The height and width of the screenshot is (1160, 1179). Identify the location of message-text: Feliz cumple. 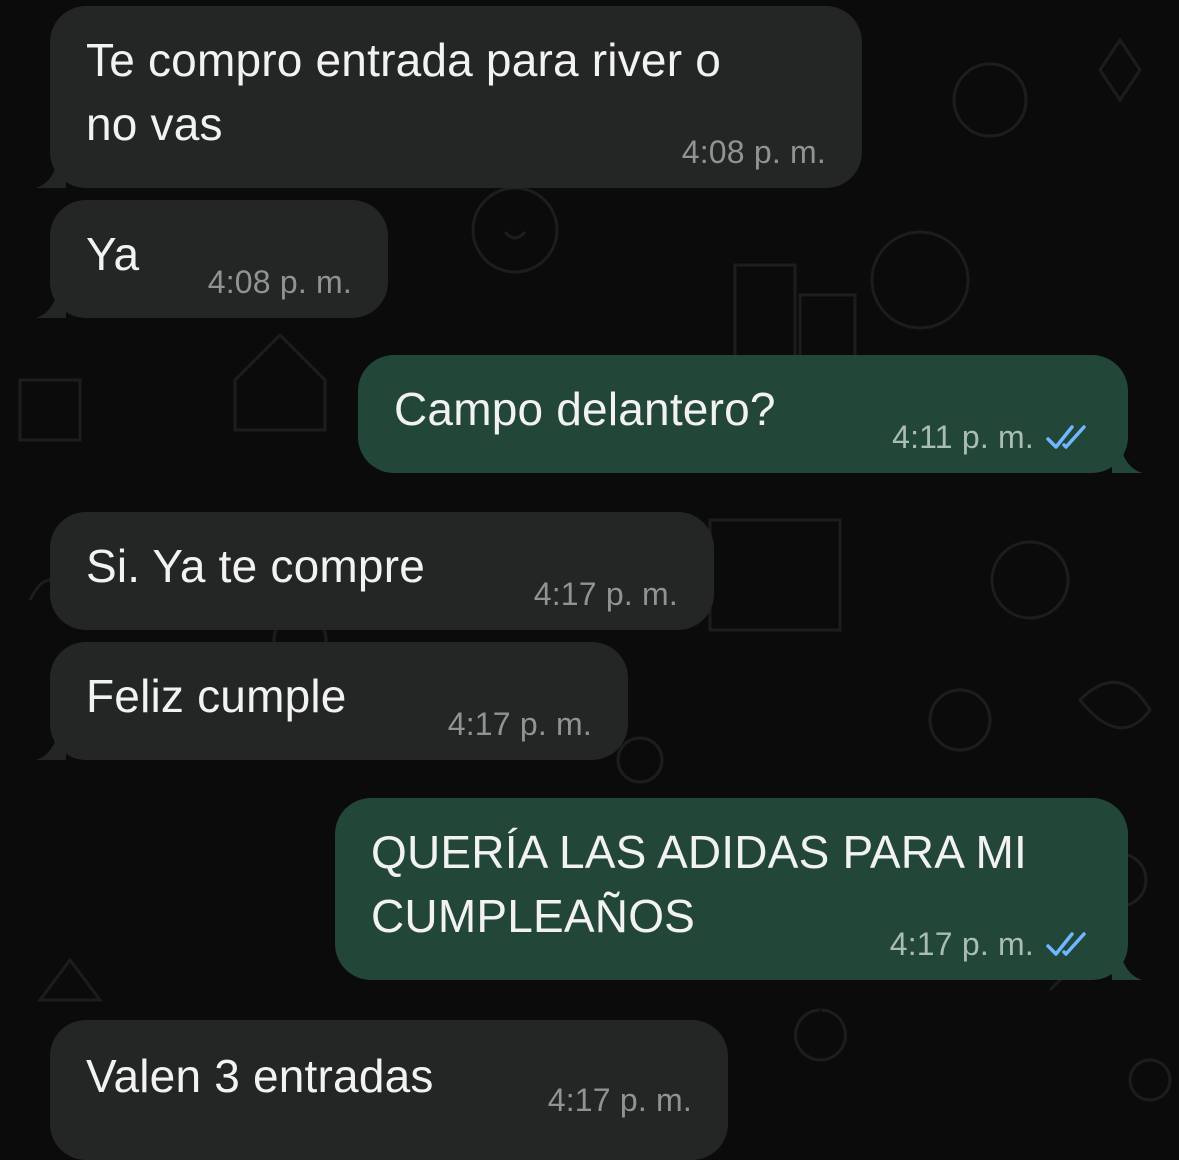
(216, 696).